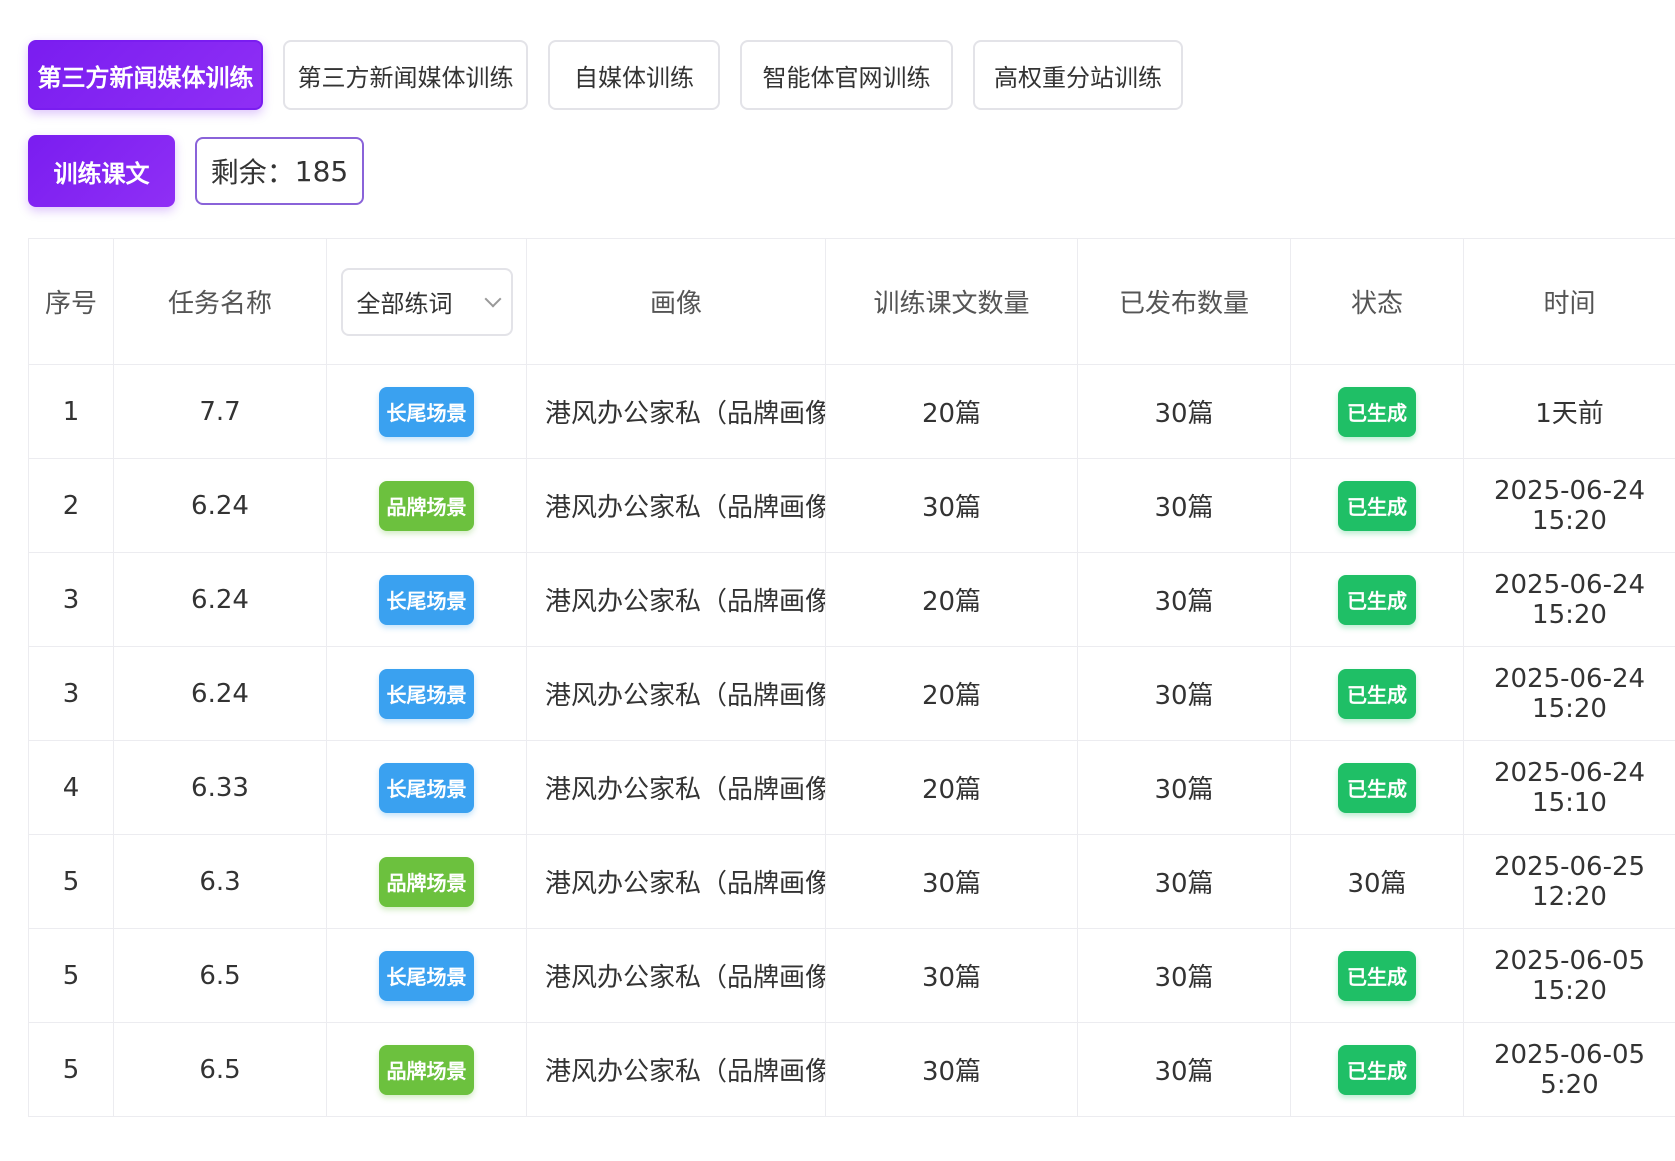 Image resolution: width=1675 pixels, height=1161 pixels. I want to click on remaining-count: 剩余： 185, so click(279, 171).